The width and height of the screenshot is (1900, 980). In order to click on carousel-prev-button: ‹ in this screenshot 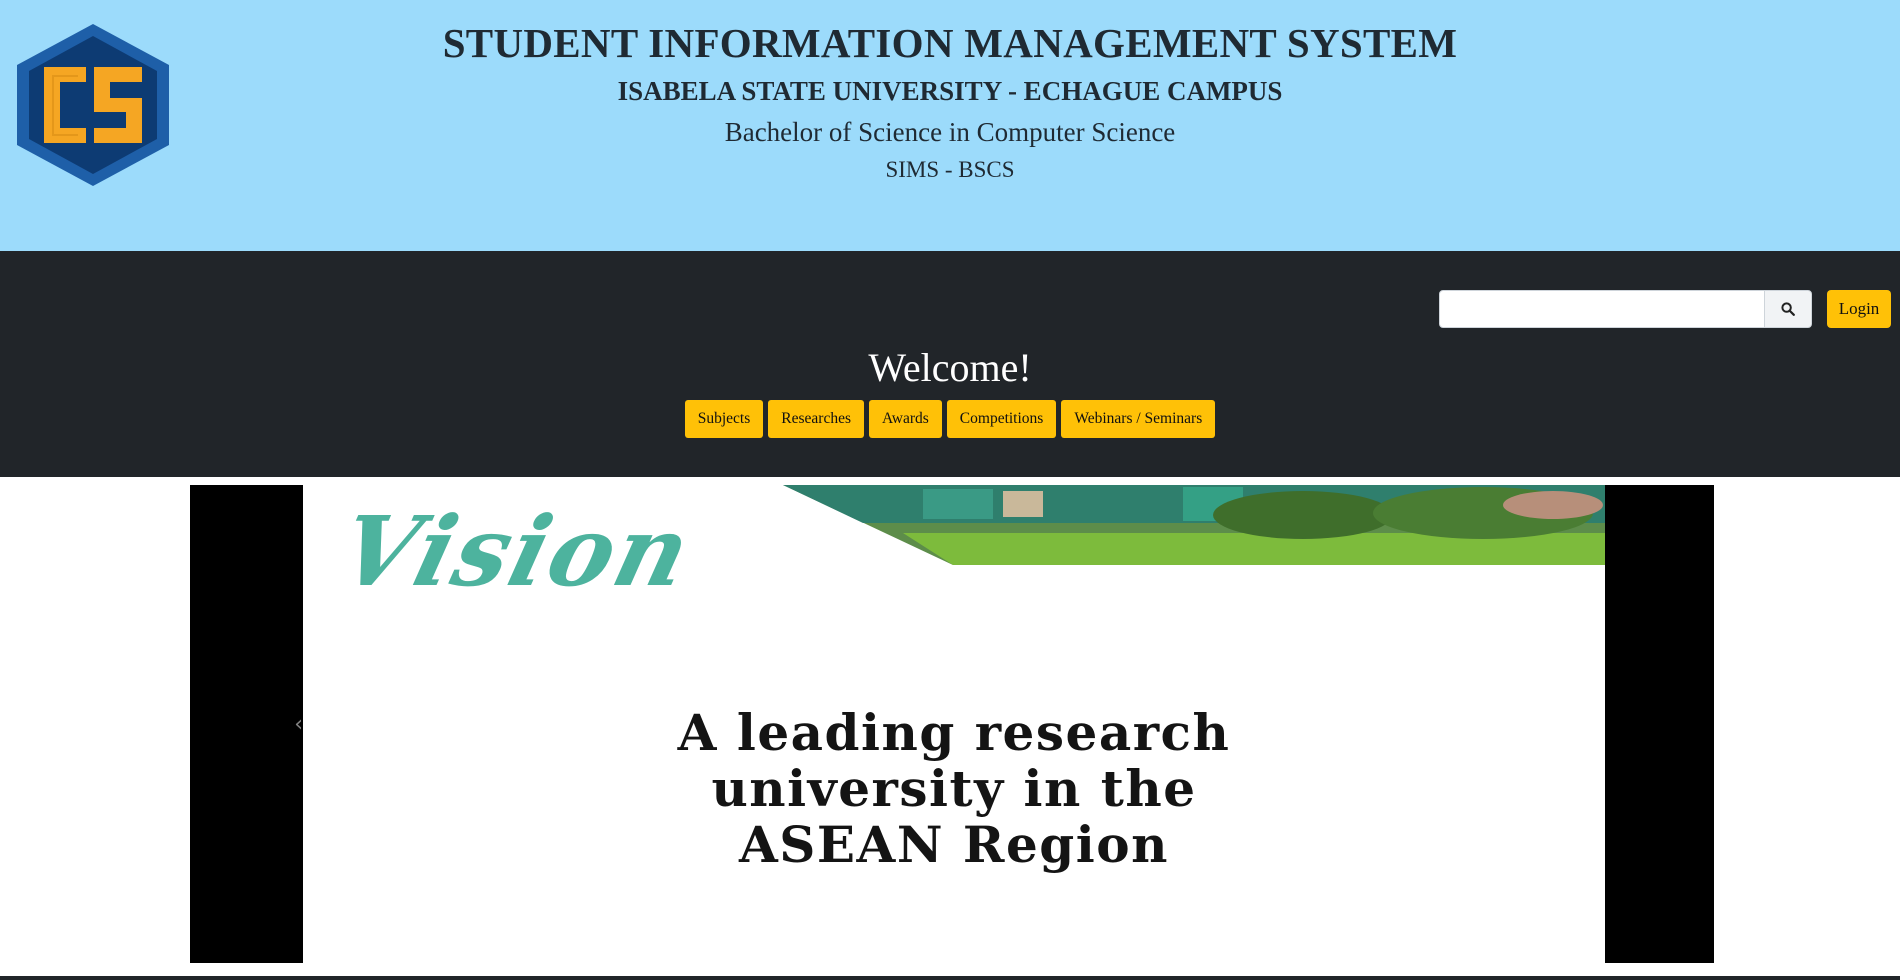, I will do `click(246, 724)`.